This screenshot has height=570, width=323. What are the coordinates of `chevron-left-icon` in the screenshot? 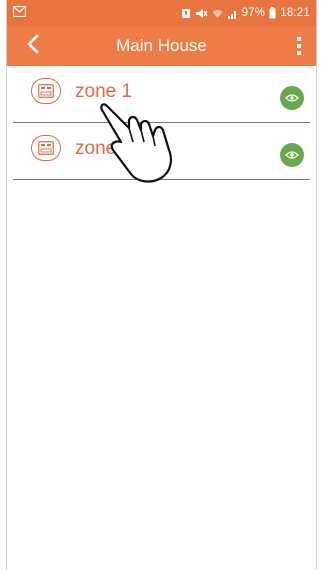 It's located at (33, 46).